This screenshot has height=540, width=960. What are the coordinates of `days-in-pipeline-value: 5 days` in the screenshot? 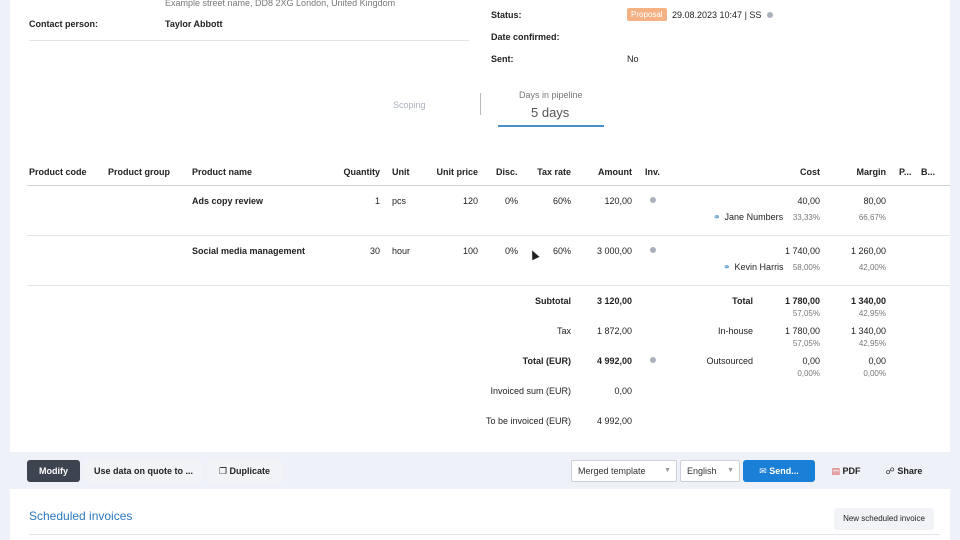 It's located at (550, 112).